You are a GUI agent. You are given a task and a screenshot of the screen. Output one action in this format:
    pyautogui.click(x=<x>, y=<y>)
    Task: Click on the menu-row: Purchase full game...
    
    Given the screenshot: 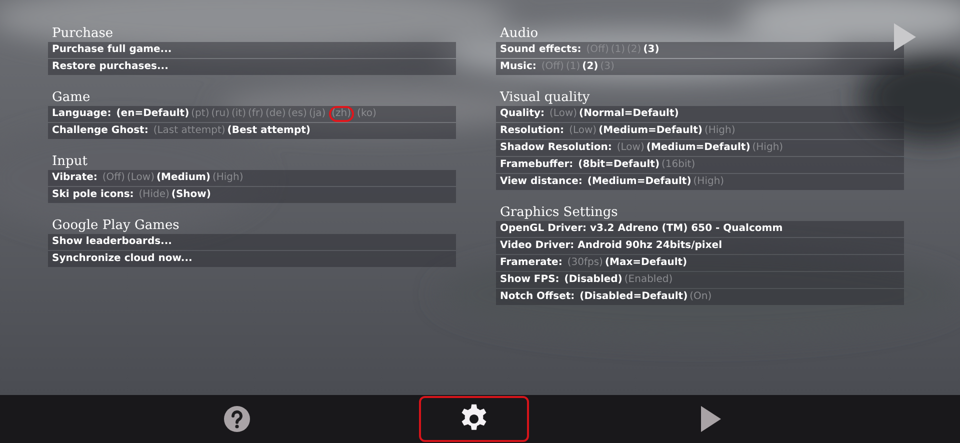 What is the action you would take?
    pyautogui.click(x=252, y=50)
    